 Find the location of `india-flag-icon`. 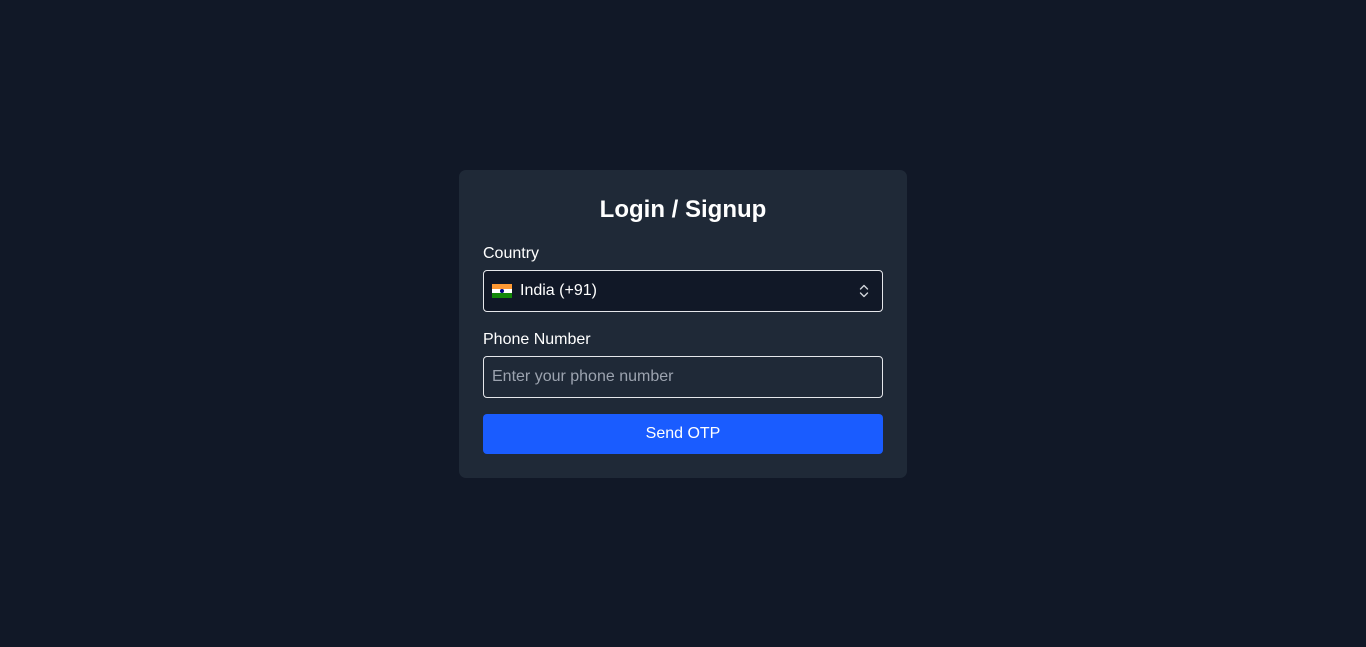

india-flag-icon is located at coordinates (502, 291).